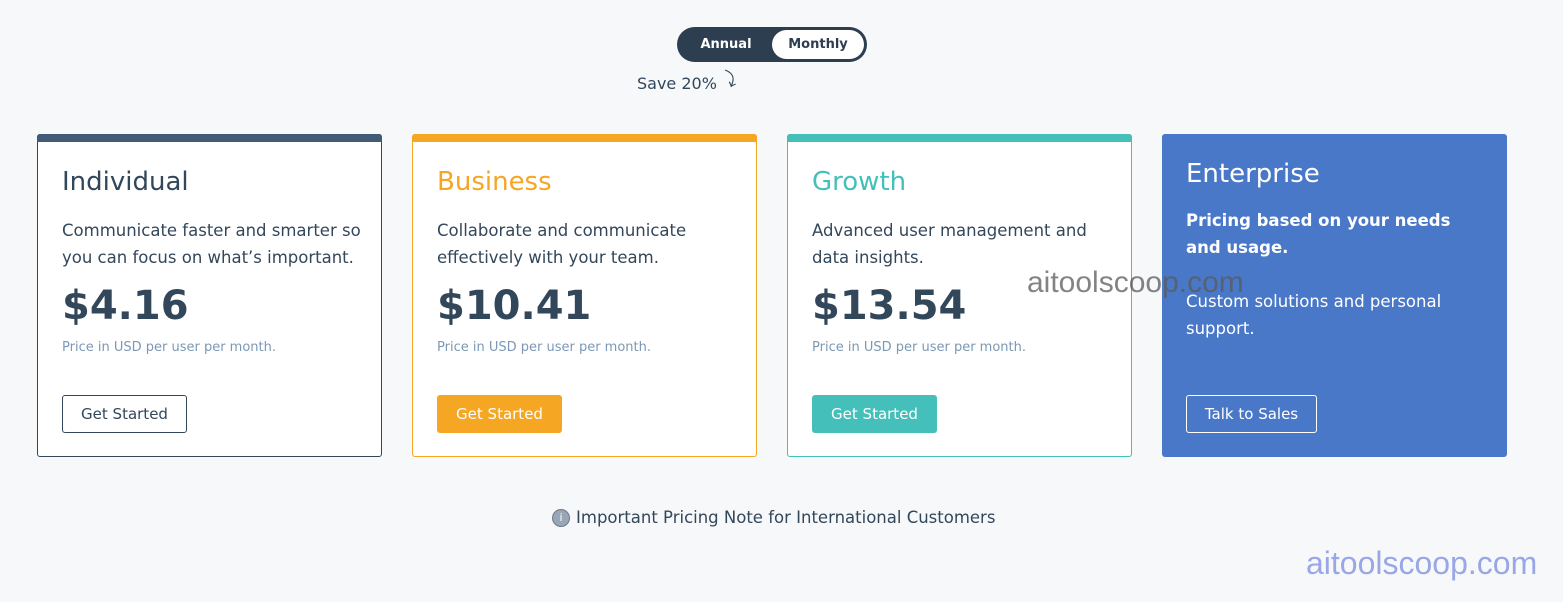  Describe the element at coordinates (859, 182) in the screenshot. I see `plan-name: Growth` at that location.